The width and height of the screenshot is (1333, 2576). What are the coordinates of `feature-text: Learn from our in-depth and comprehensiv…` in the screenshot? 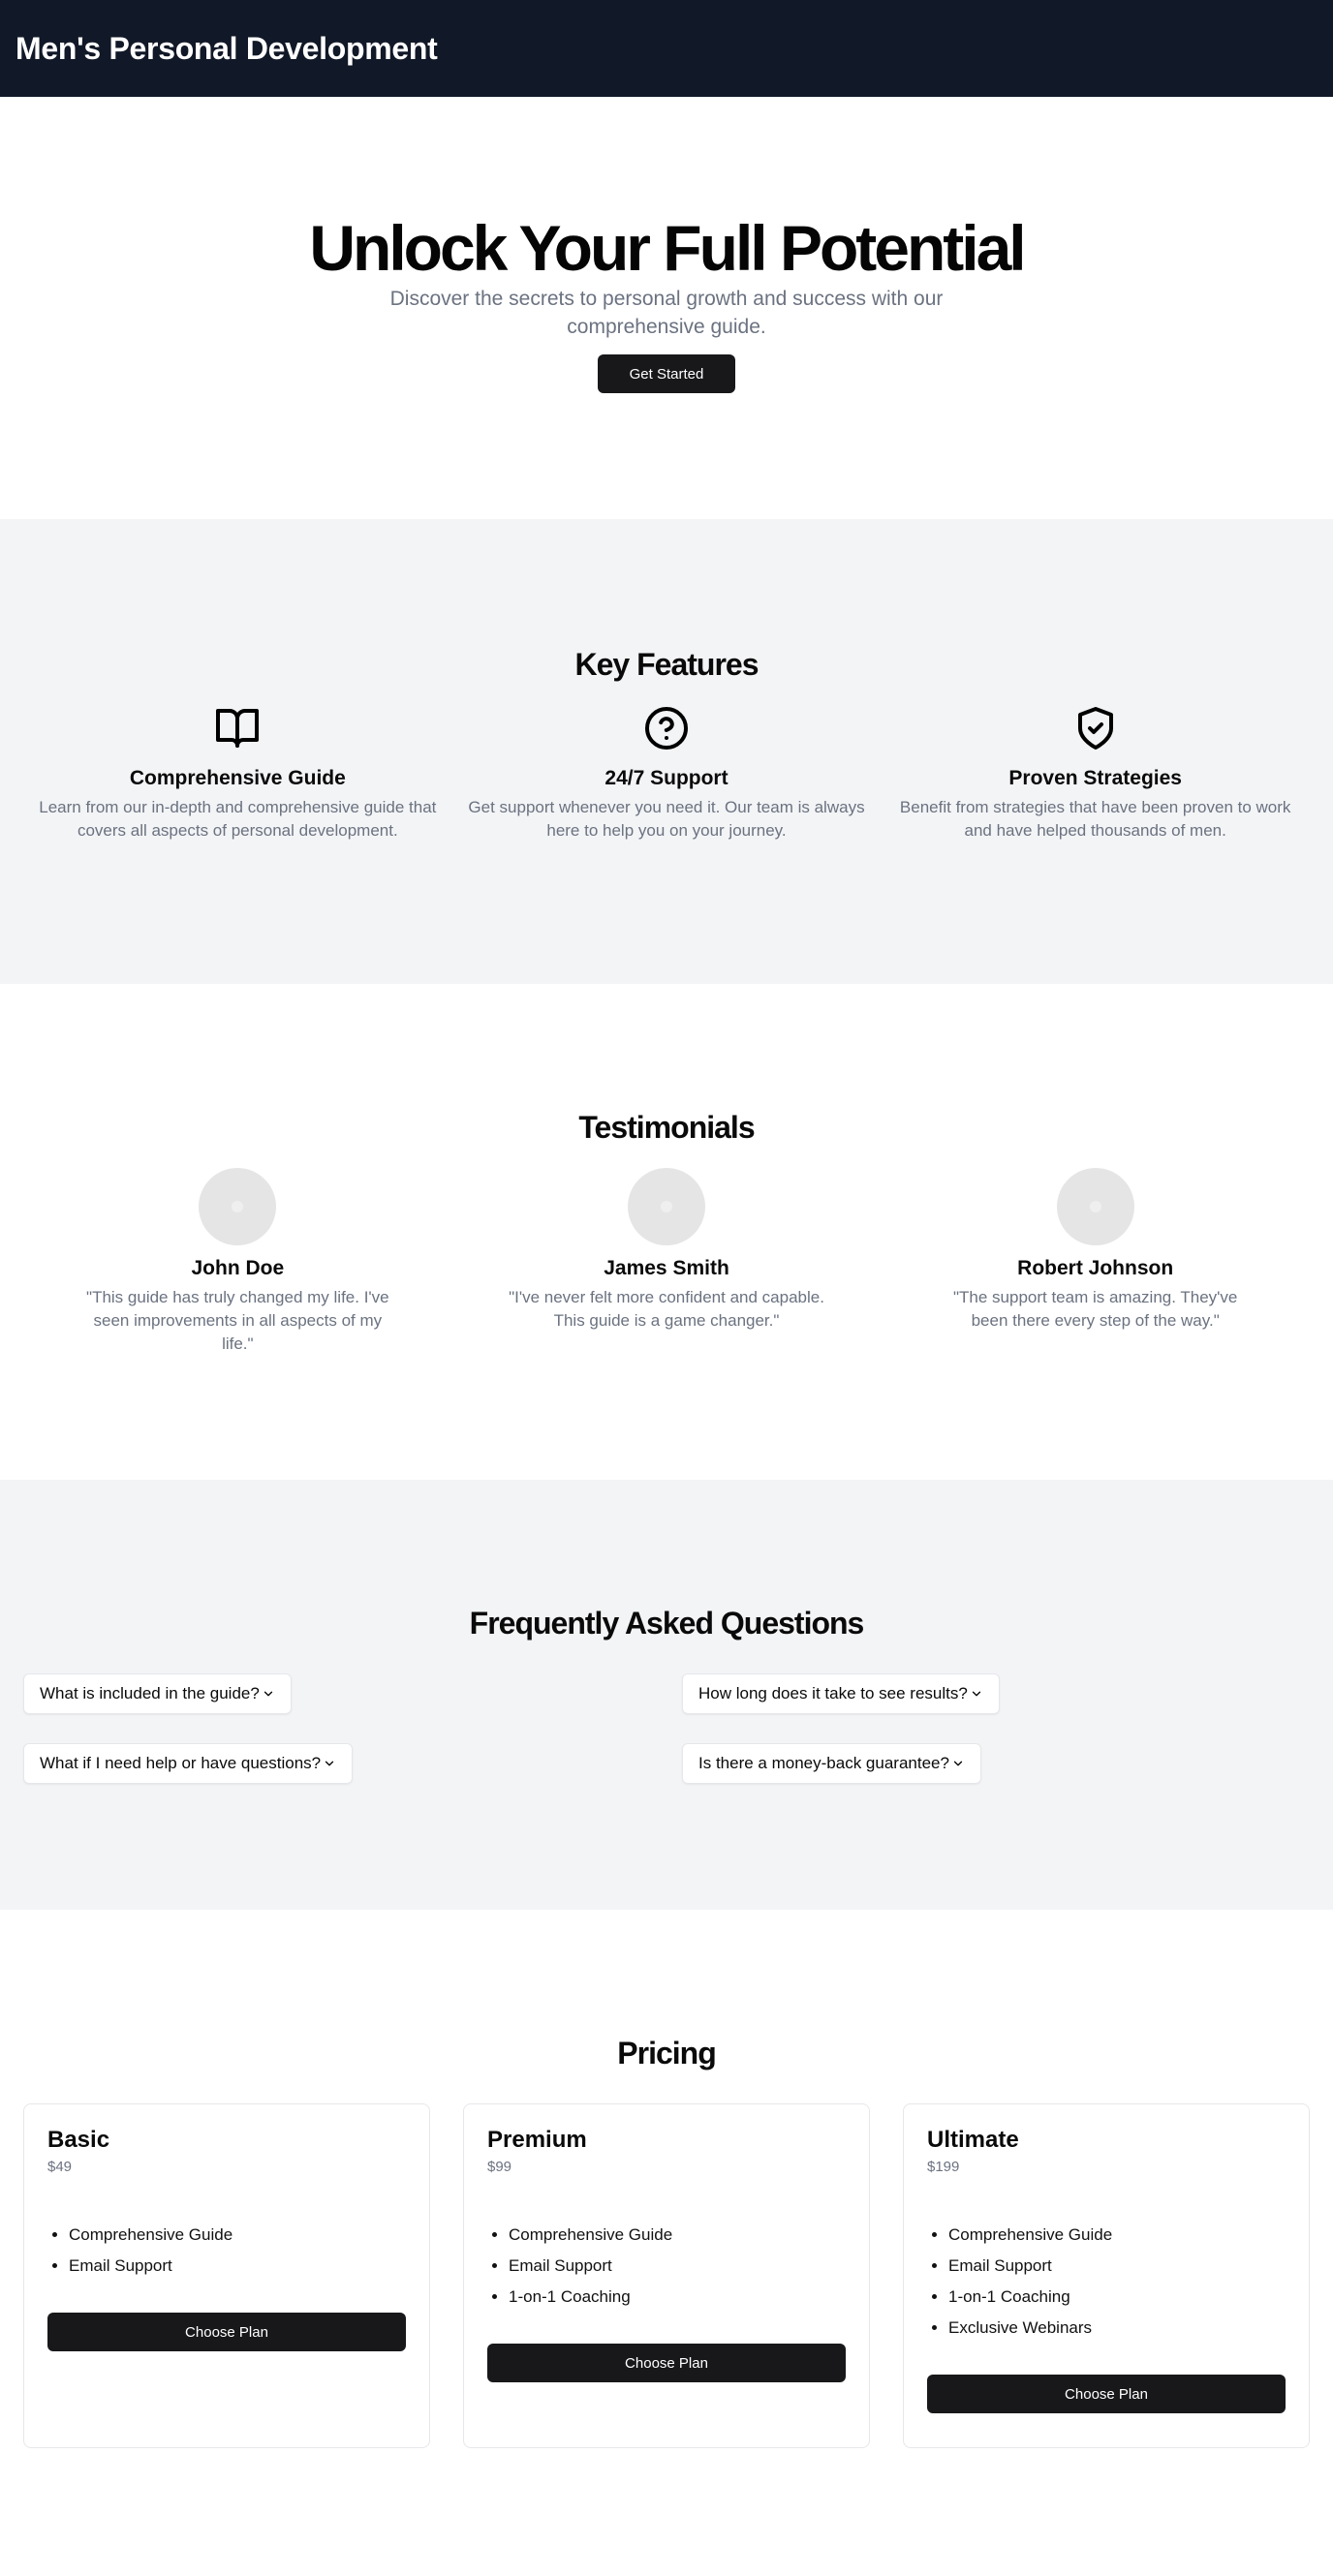 It's located at (238, 819).